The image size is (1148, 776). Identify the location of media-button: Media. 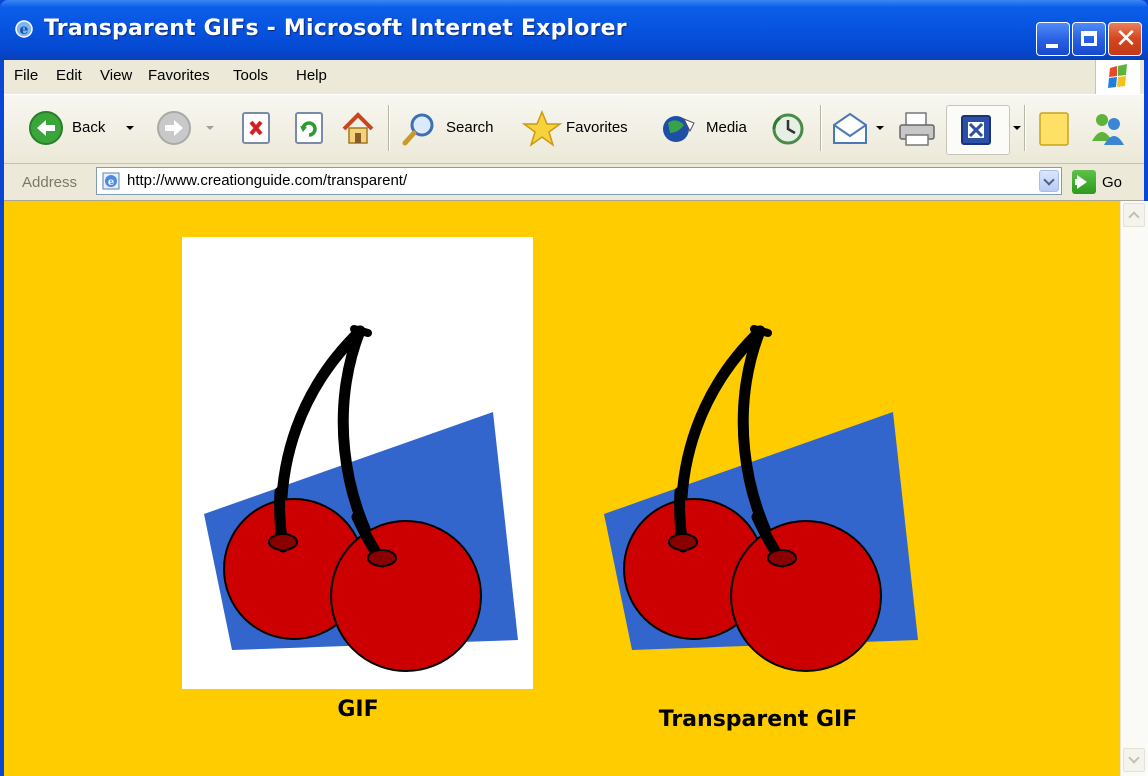
(710, 129).